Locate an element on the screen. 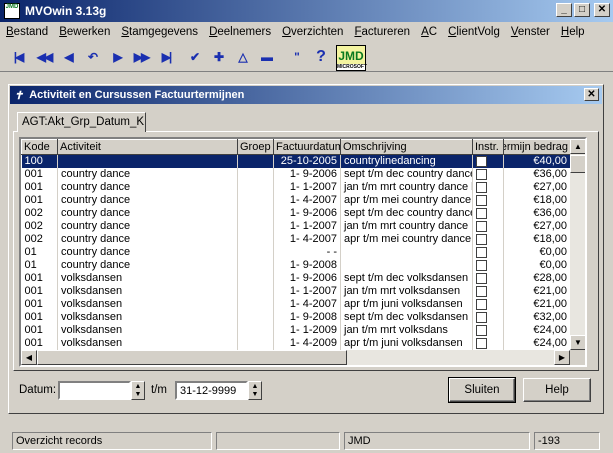 This screenshot has width=613, height=453. menu-venster: Venster is located at coordinates (530, 32).